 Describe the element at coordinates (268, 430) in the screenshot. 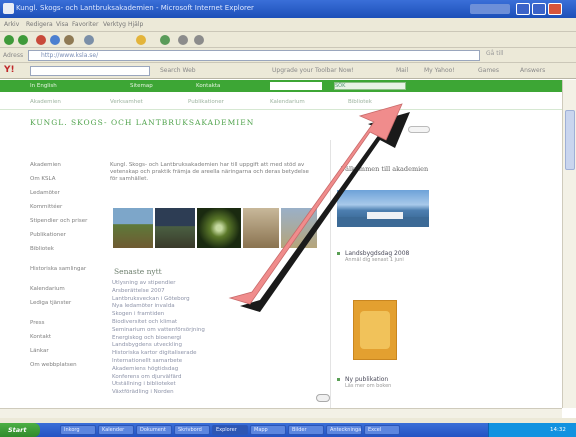

I see `taskbar-item: Mapp` at that location.